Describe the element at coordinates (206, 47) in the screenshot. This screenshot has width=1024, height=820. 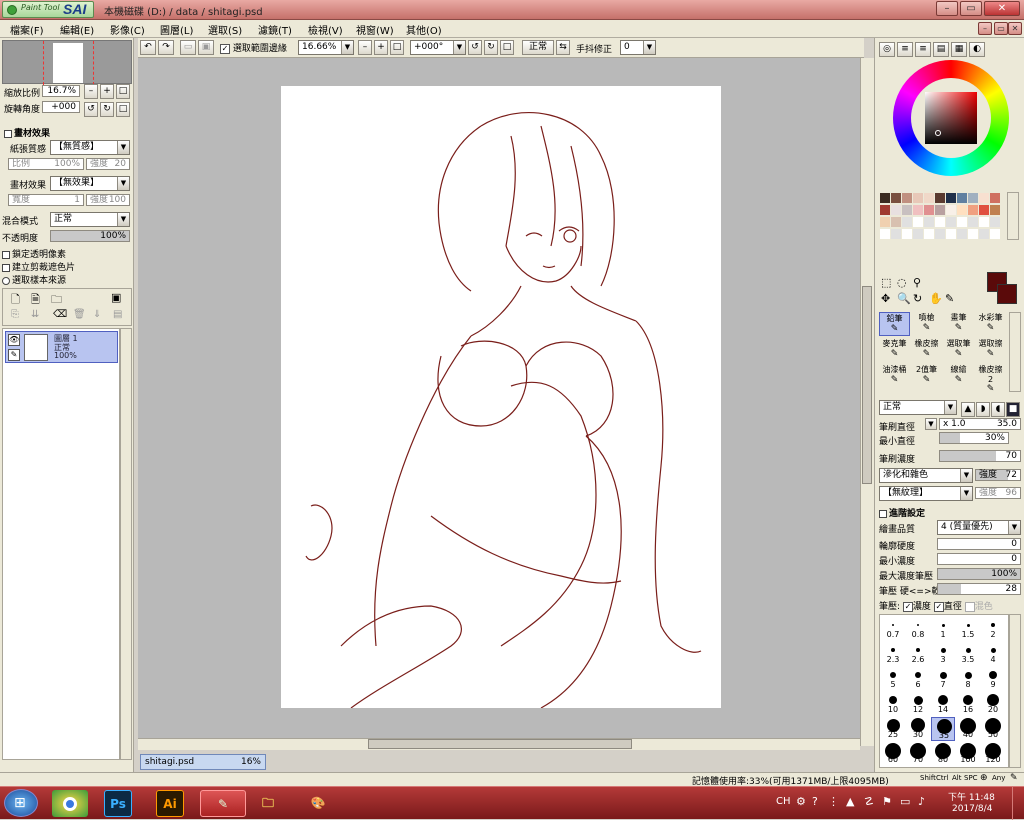
I see `invert-select-button: ▣` at that location.